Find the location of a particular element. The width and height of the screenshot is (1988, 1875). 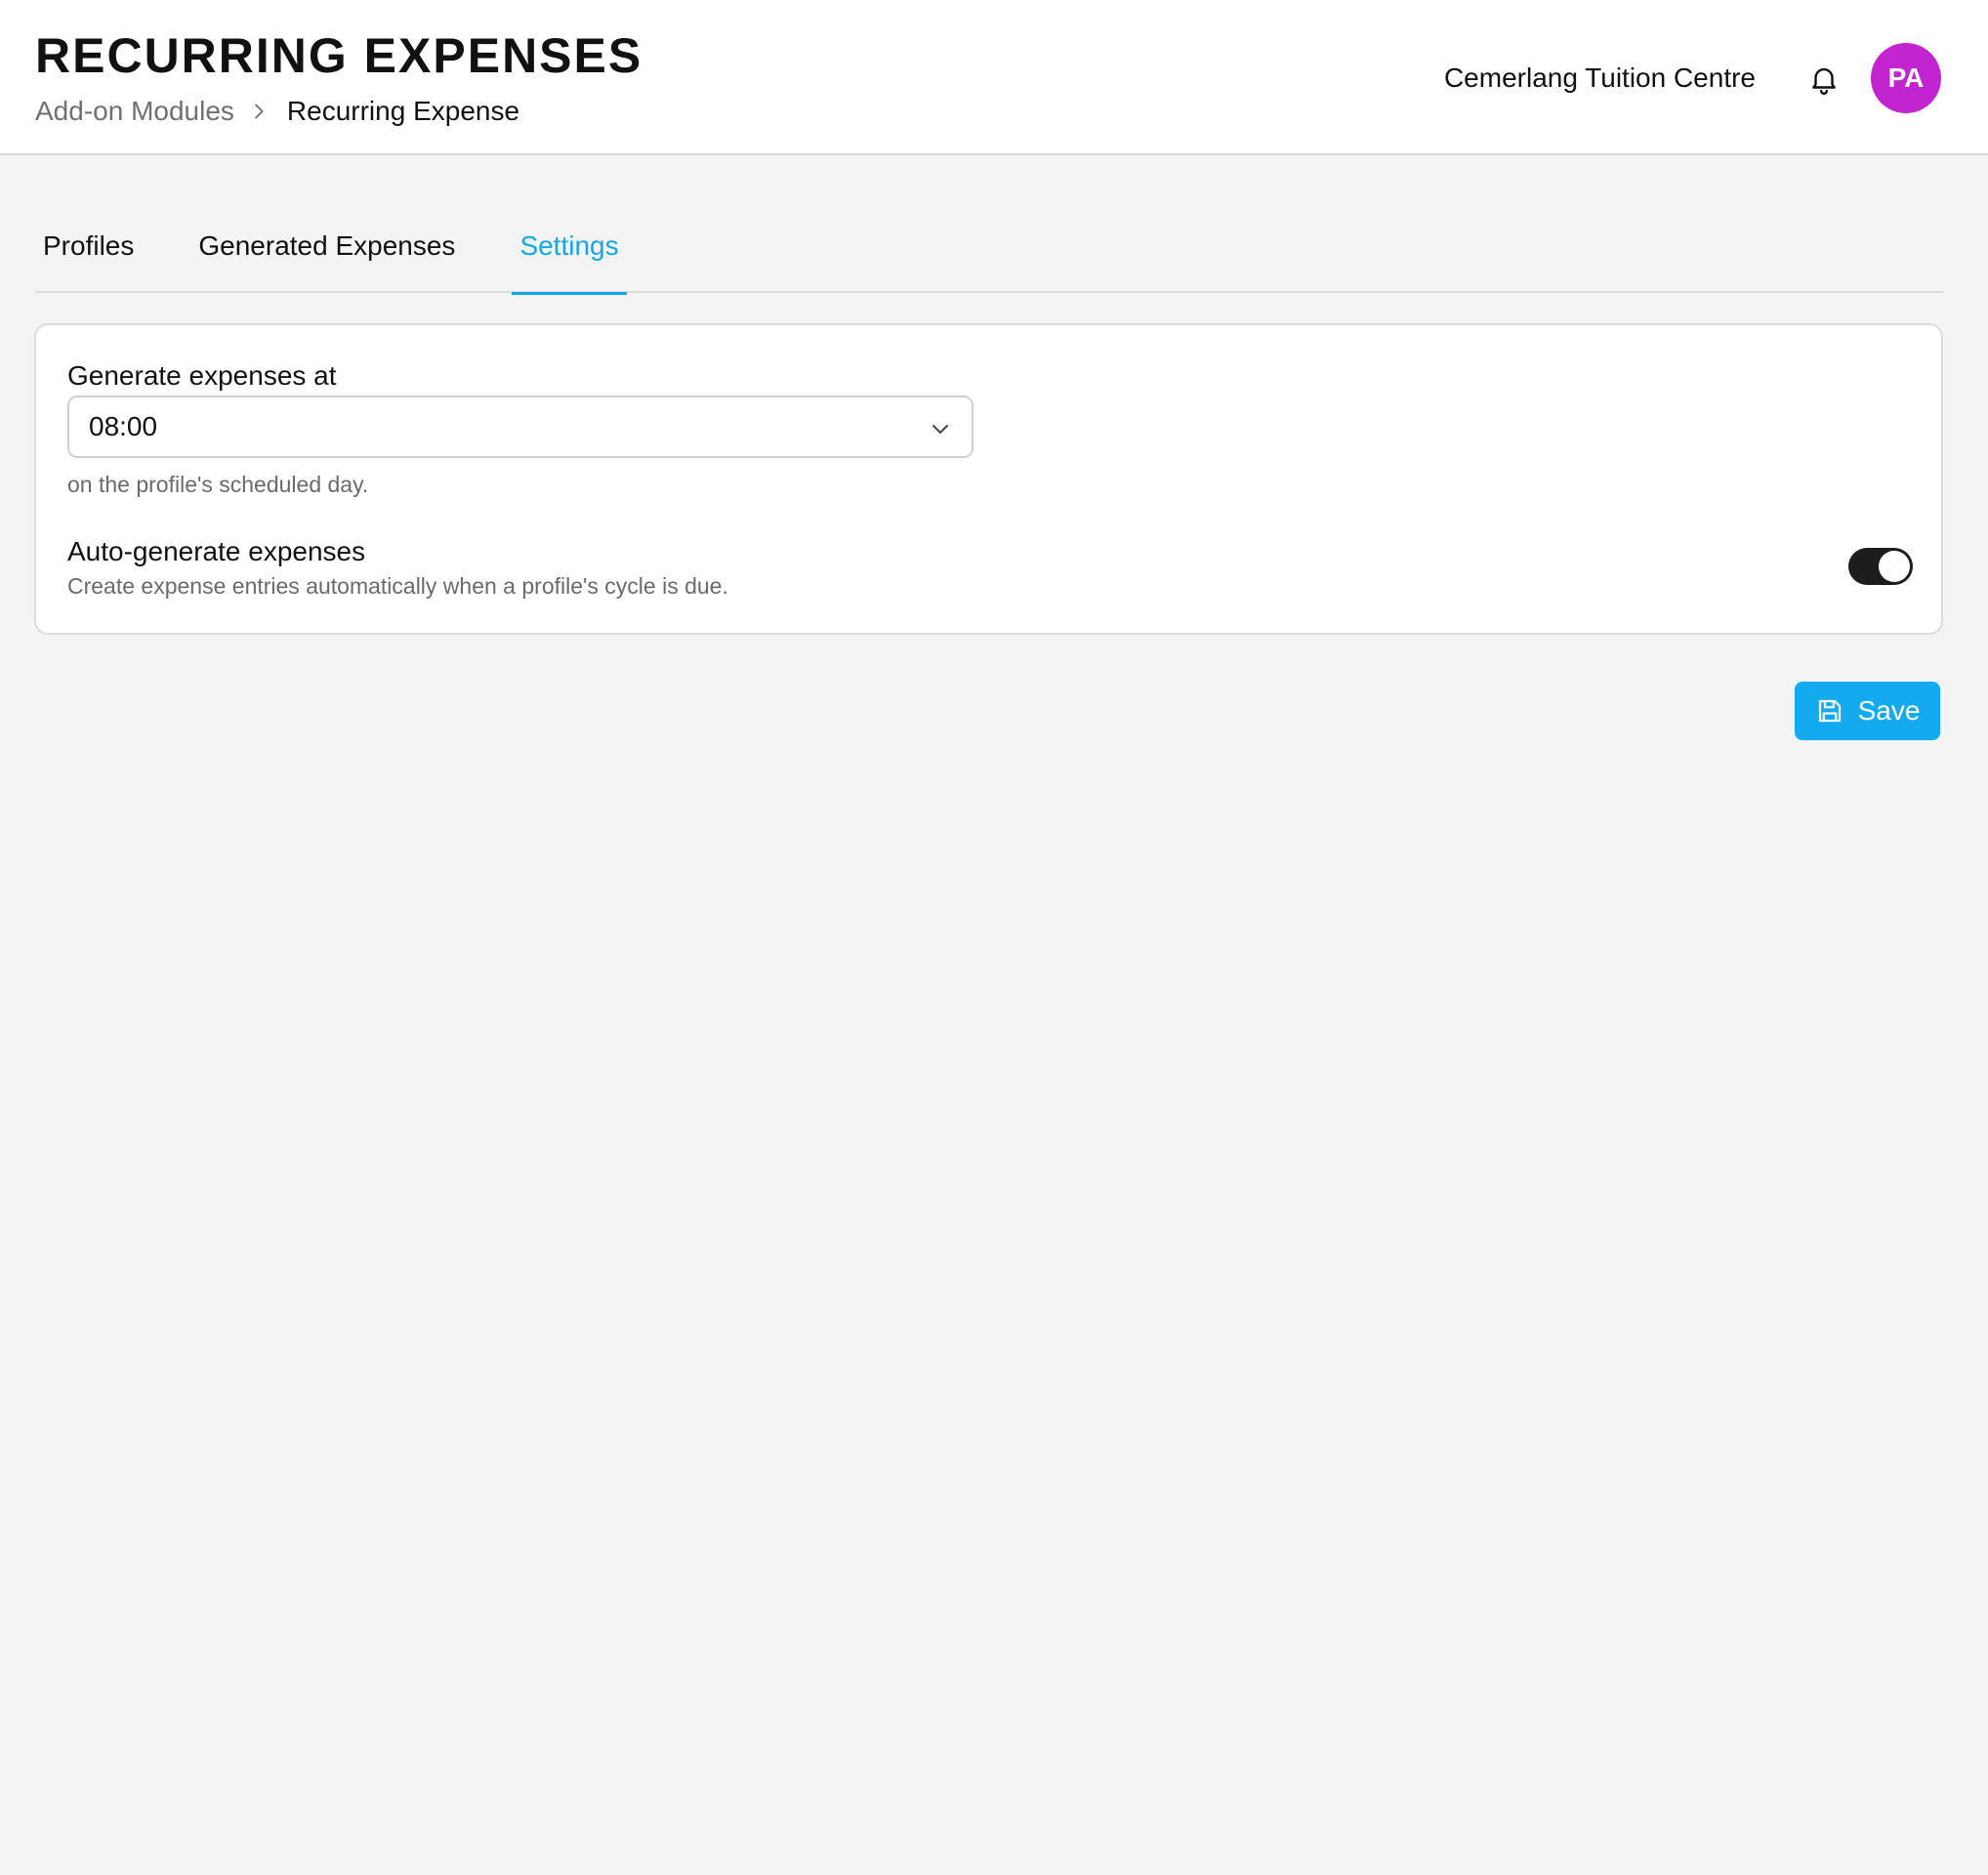

organization-name: Cemerlang Tuition Centre is located at coordinates (1600, 78).